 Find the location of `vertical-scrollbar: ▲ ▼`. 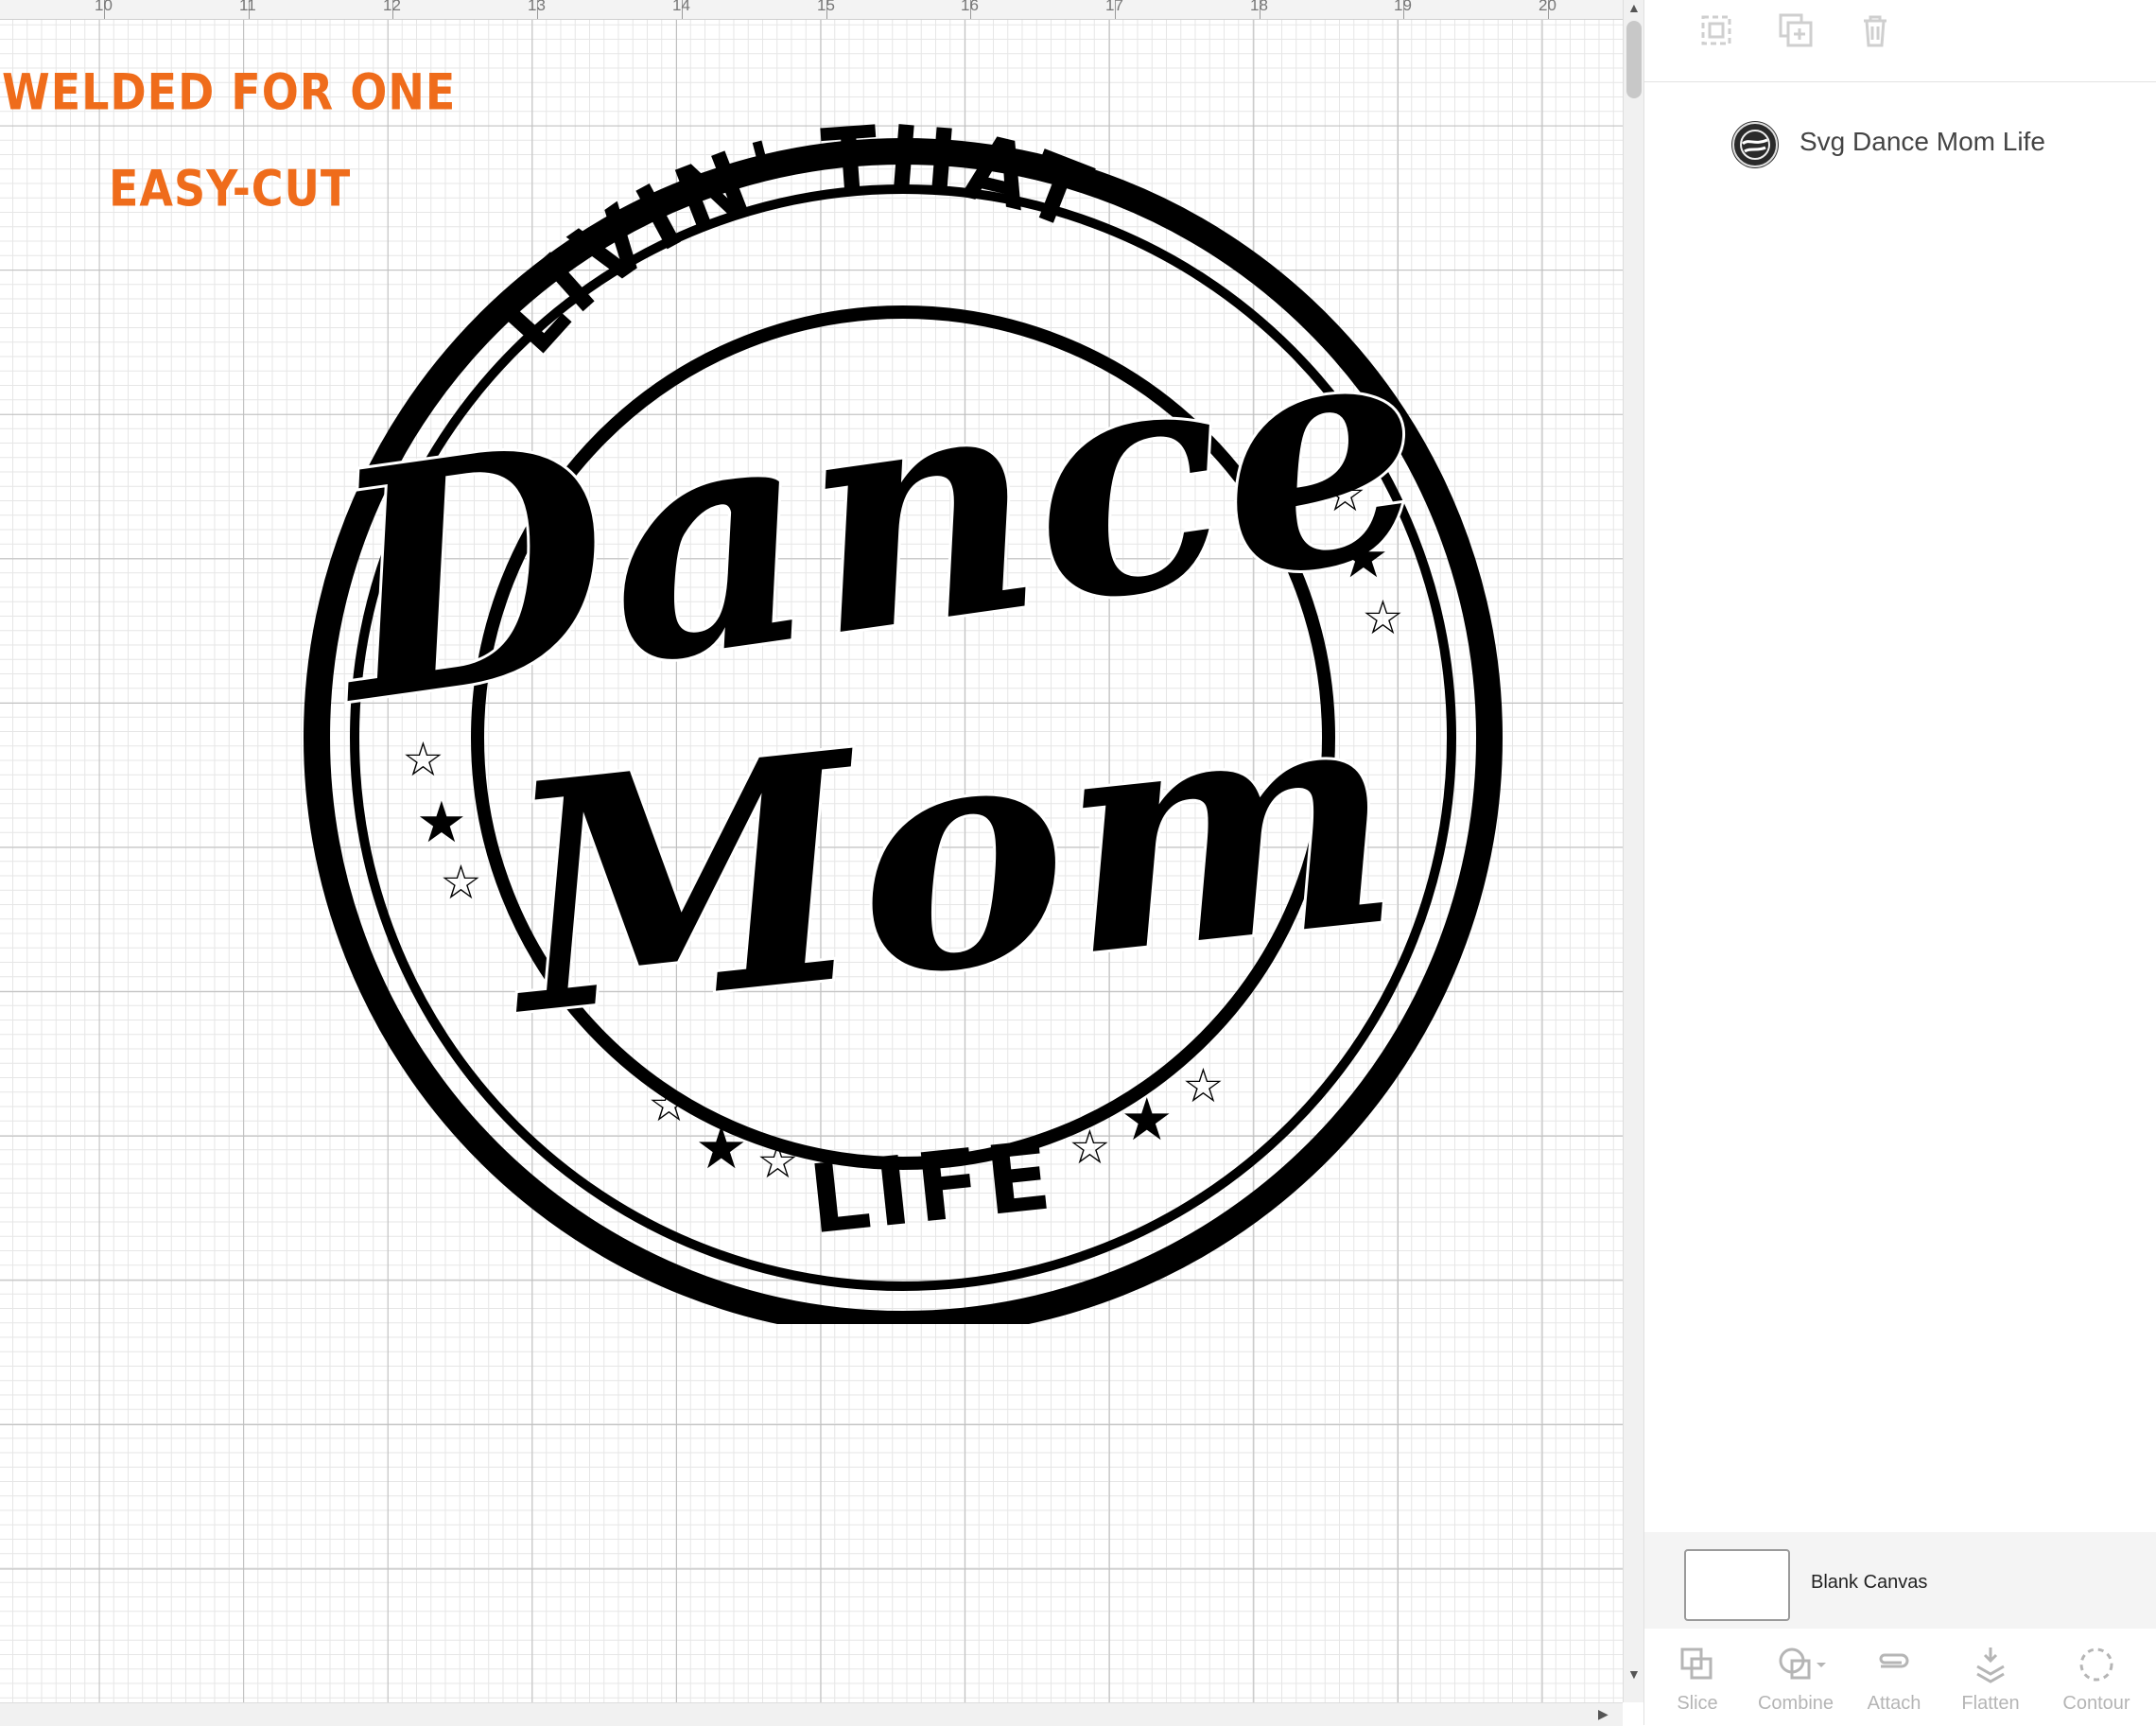

vertical-scrollbar: ▲ ▼ is located at coordinates (1633, 851).